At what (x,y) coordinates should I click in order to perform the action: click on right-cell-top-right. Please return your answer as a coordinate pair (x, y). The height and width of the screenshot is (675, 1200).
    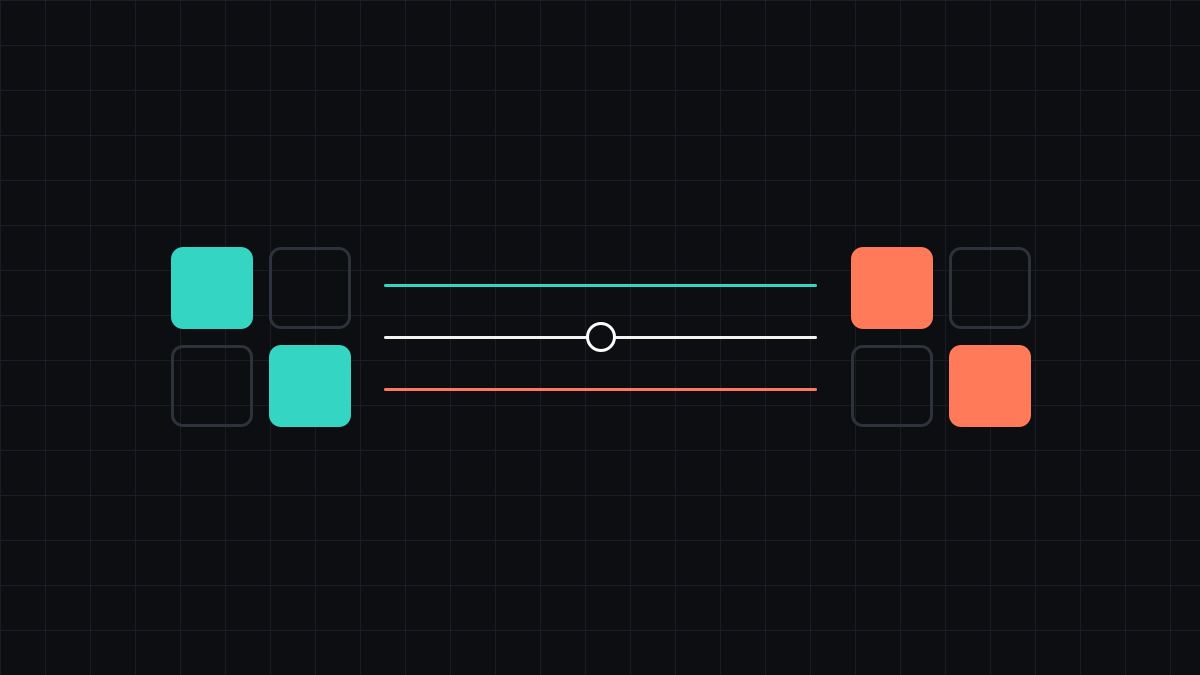
    Looking at the image, I should click on (990, 288).